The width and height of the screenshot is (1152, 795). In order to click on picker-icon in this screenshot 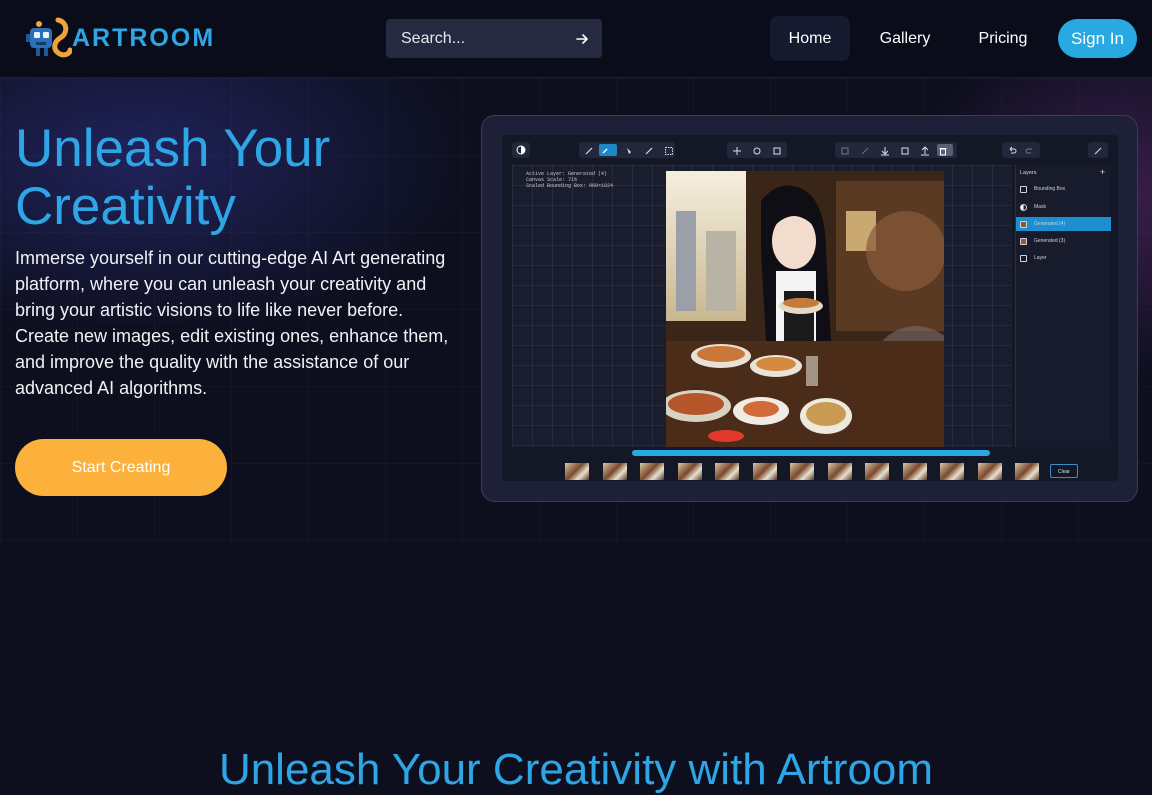, I will do `click(1098, 150)`.